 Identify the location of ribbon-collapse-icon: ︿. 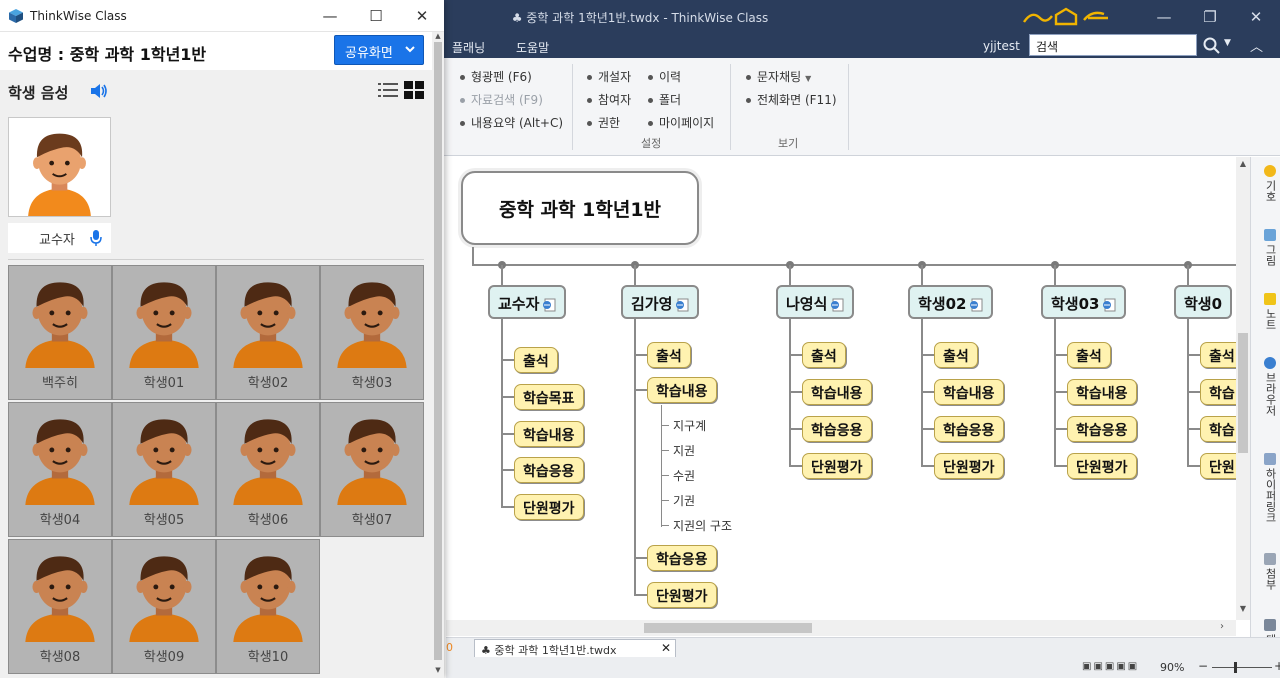
(1259, 45).